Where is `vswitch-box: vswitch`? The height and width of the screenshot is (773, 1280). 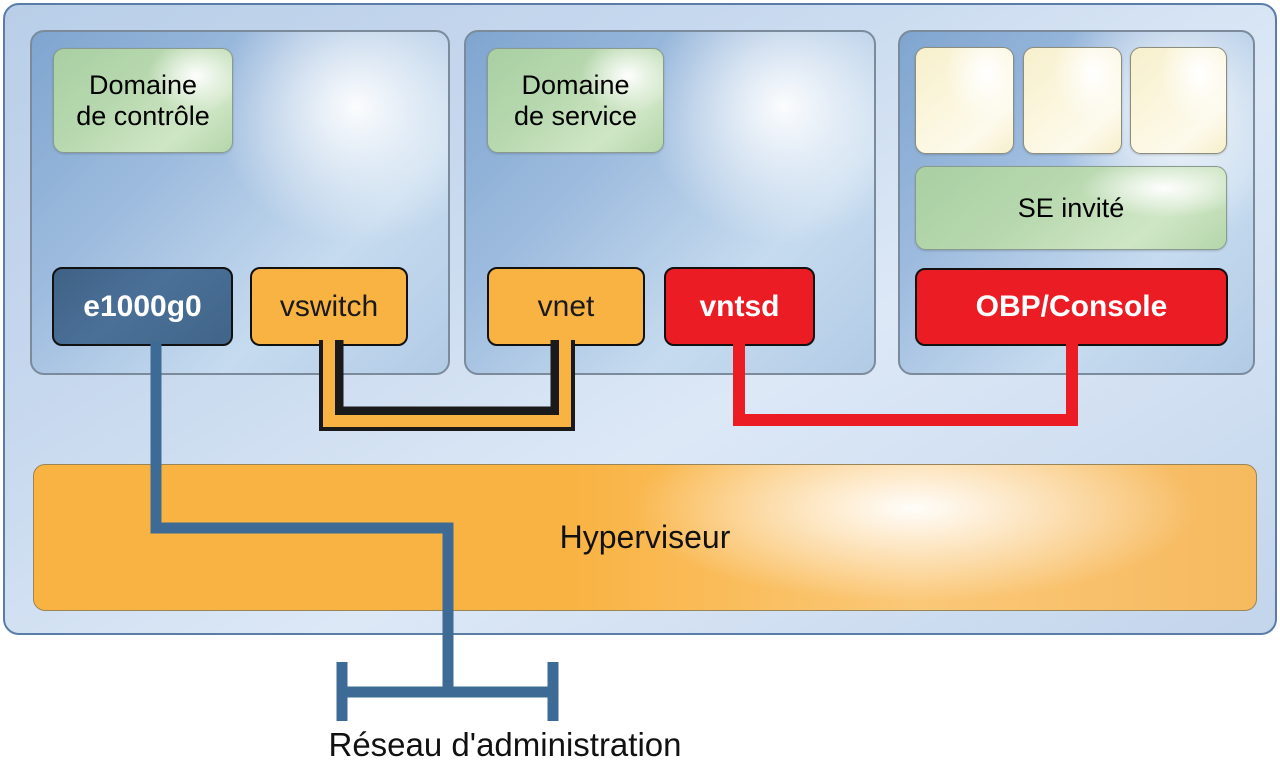
vswitch-box: vswitch is located at coordinates (329, 306).